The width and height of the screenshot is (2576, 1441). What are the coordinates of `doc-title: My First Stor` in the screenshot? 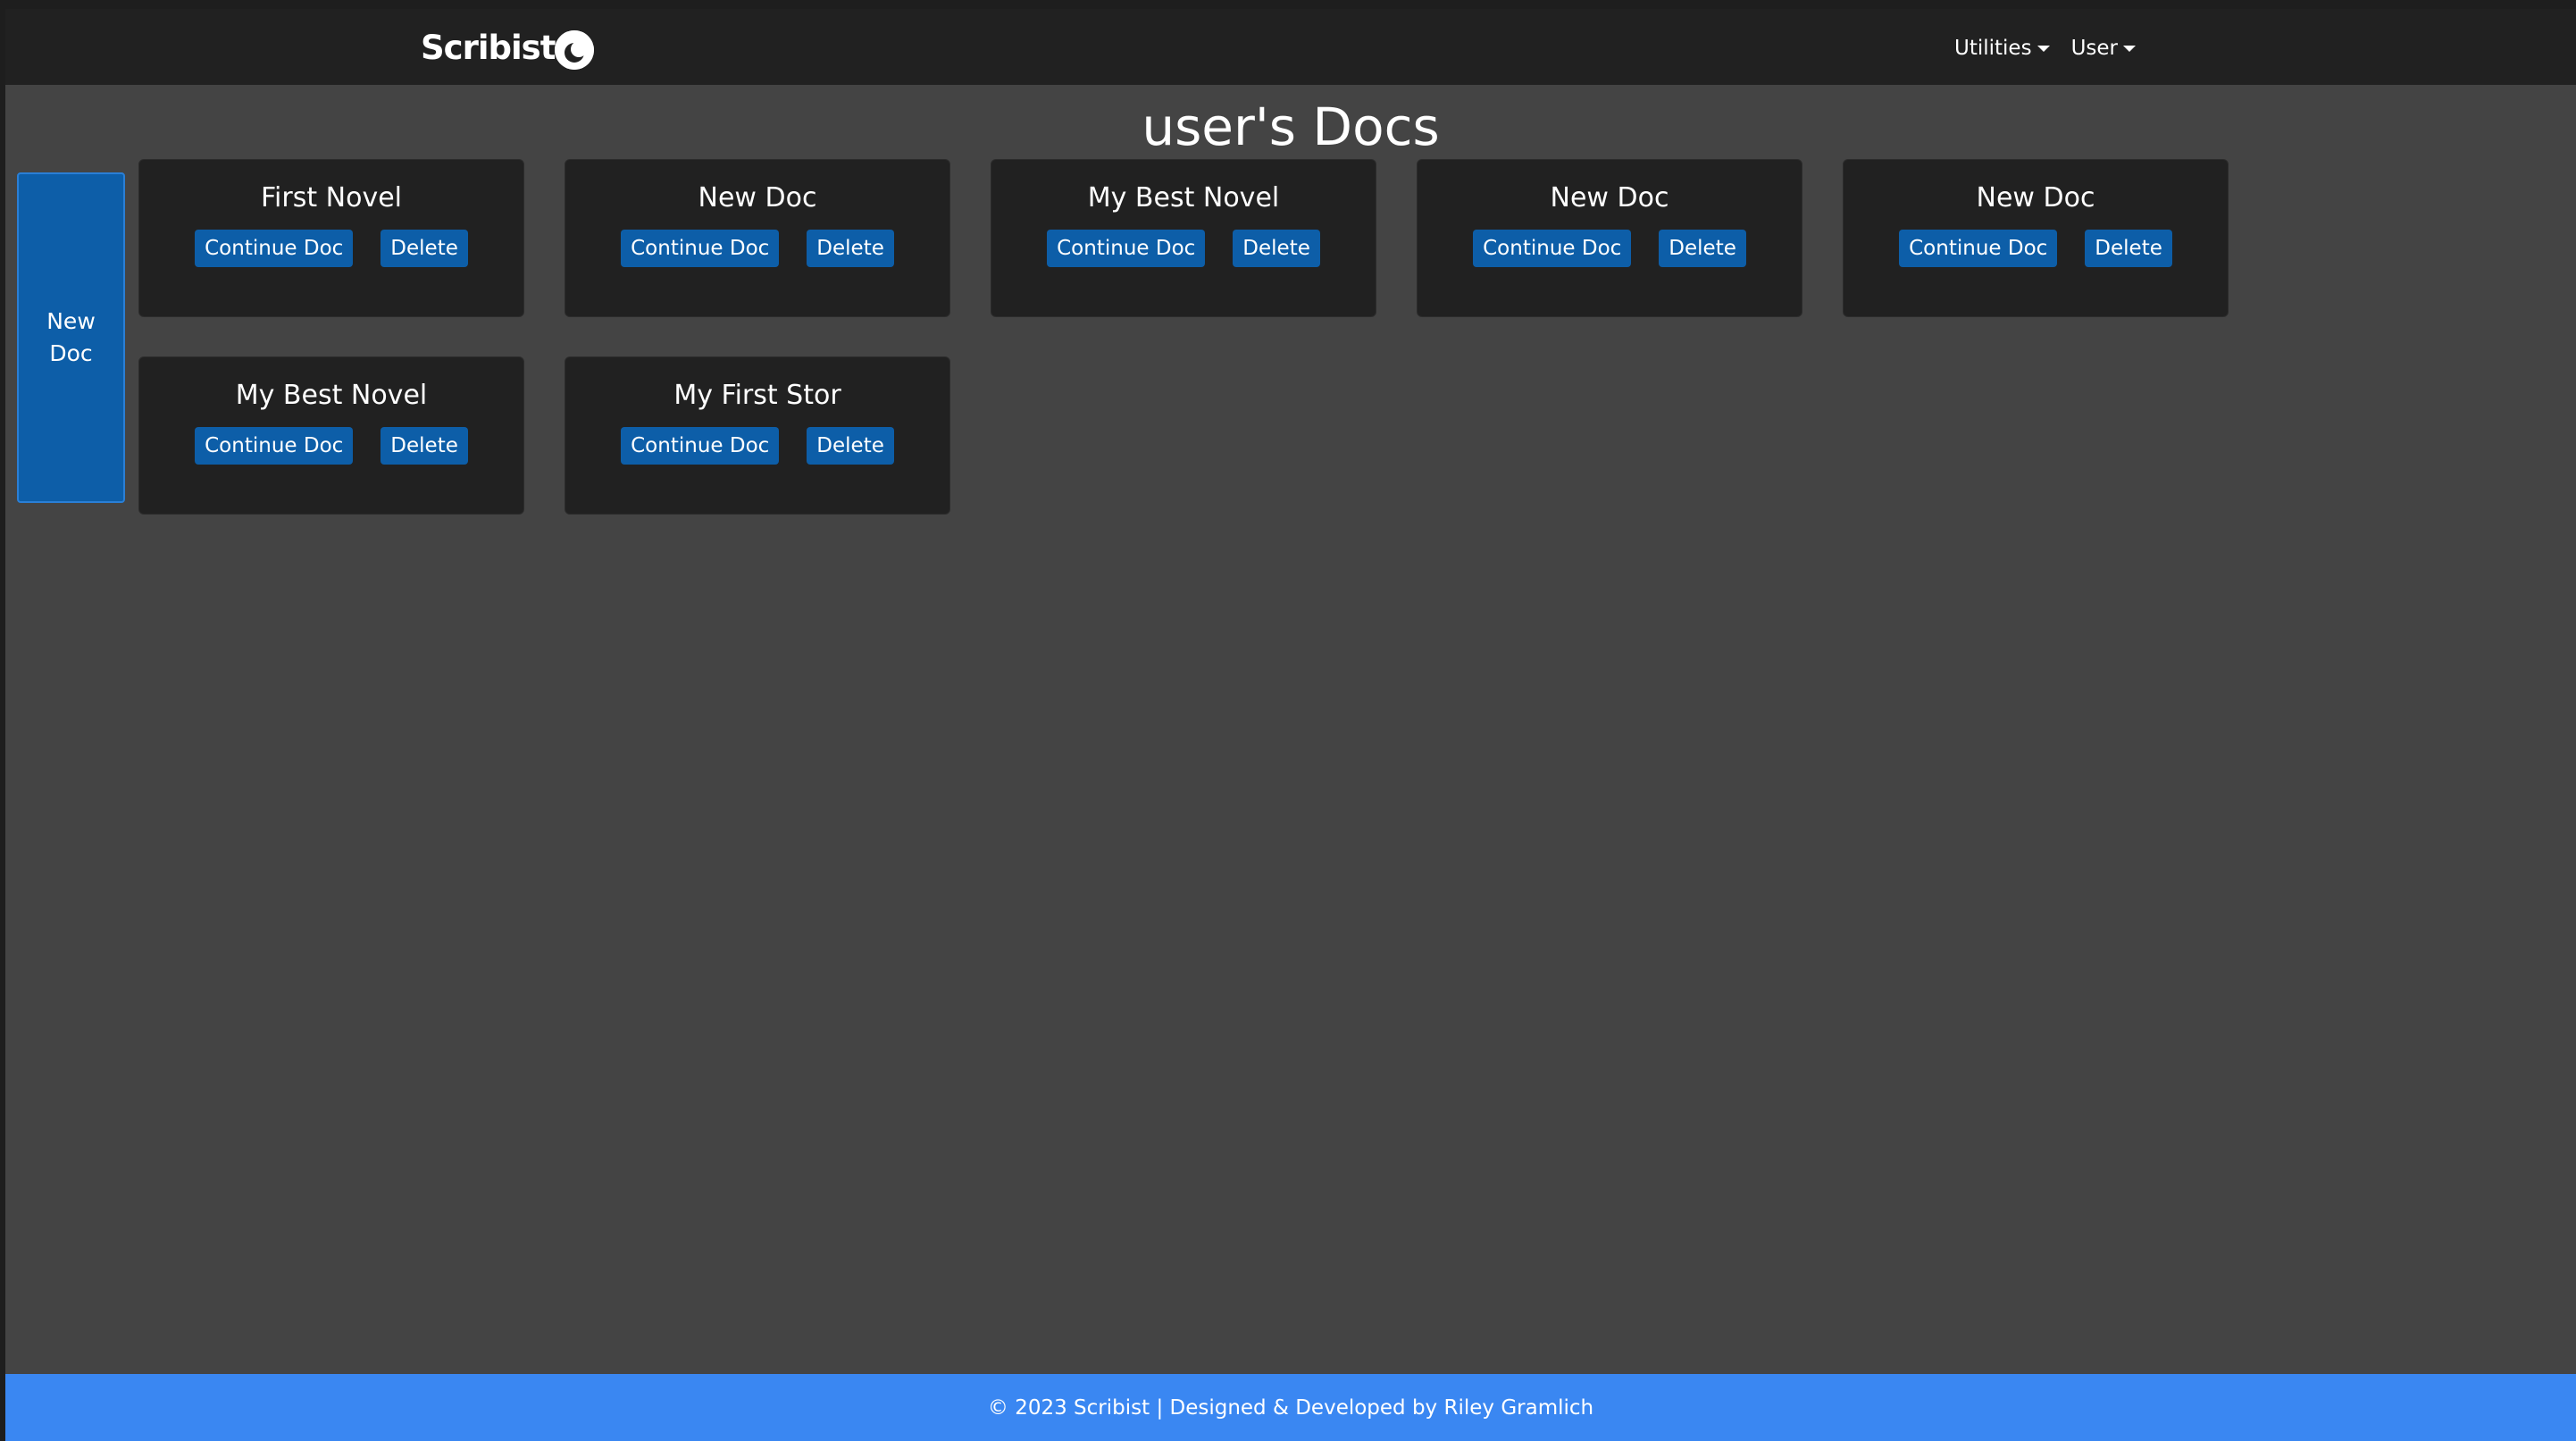 It's located at (757, 395).